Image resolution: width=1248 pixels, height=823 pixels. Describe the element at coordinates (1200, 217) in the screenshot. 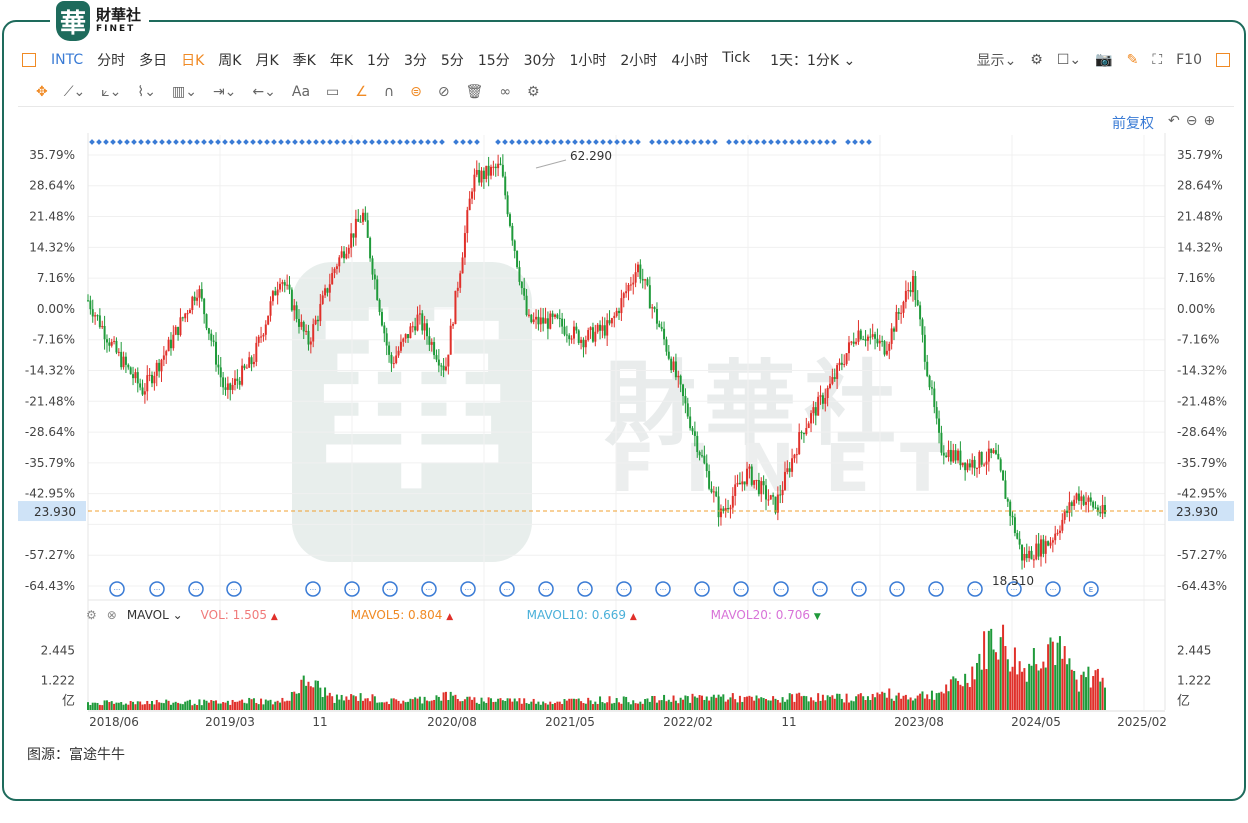

I see `y-tick-right: 21.48%` at that location.